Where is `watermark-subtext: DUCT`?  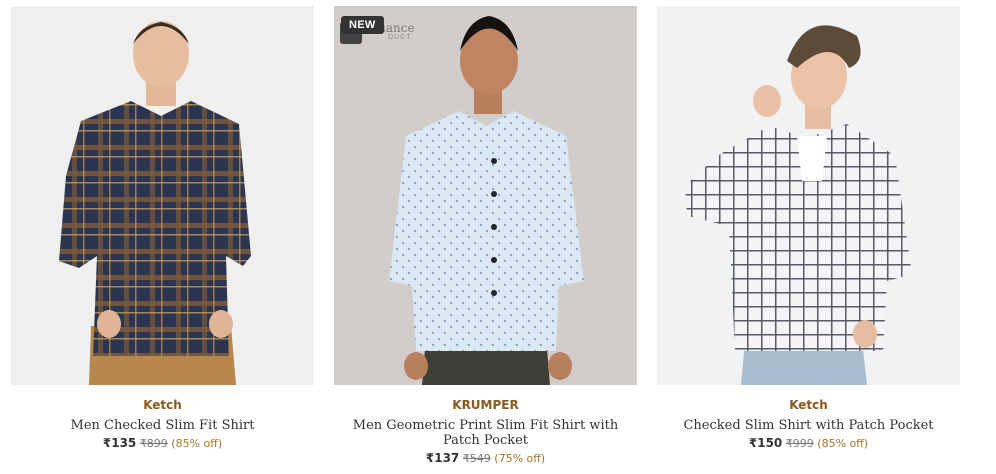
watermark-subtext: DUCT is located at coordinates (400, 37).